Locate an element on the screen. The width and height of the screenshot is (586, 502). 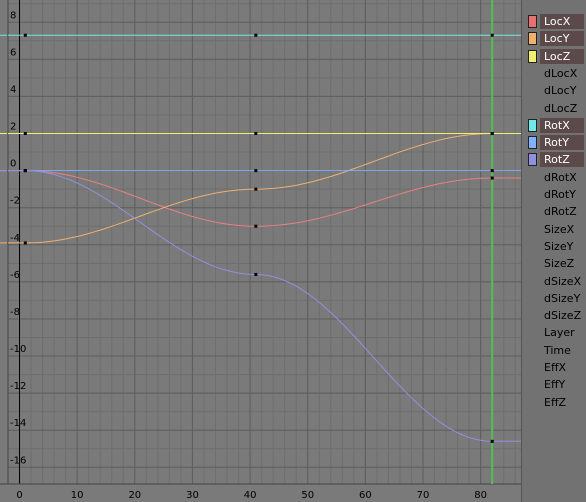
channel-dlocz: dLocZ is located at coordinates (555, 108).